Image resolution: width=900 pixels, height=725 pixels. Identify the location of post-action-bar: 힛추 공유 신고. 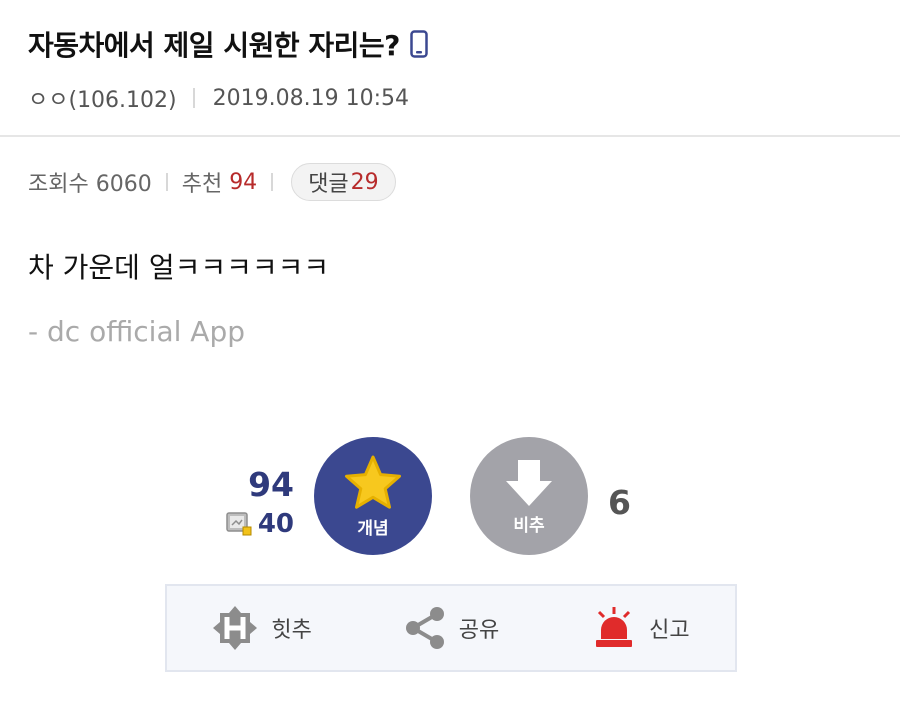
(451, 628).